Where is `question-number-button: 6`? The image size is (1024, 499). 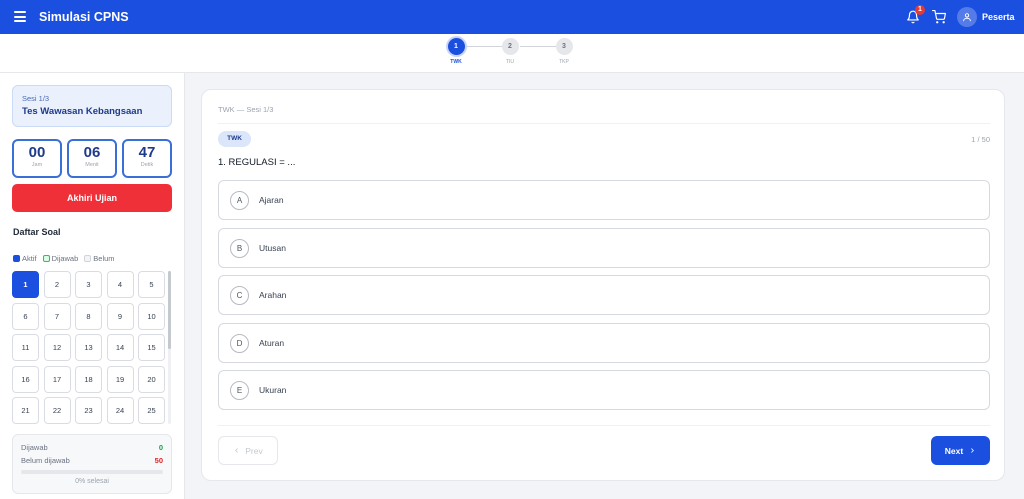 question-number-button: 6 is located at coordinates (25, 316).